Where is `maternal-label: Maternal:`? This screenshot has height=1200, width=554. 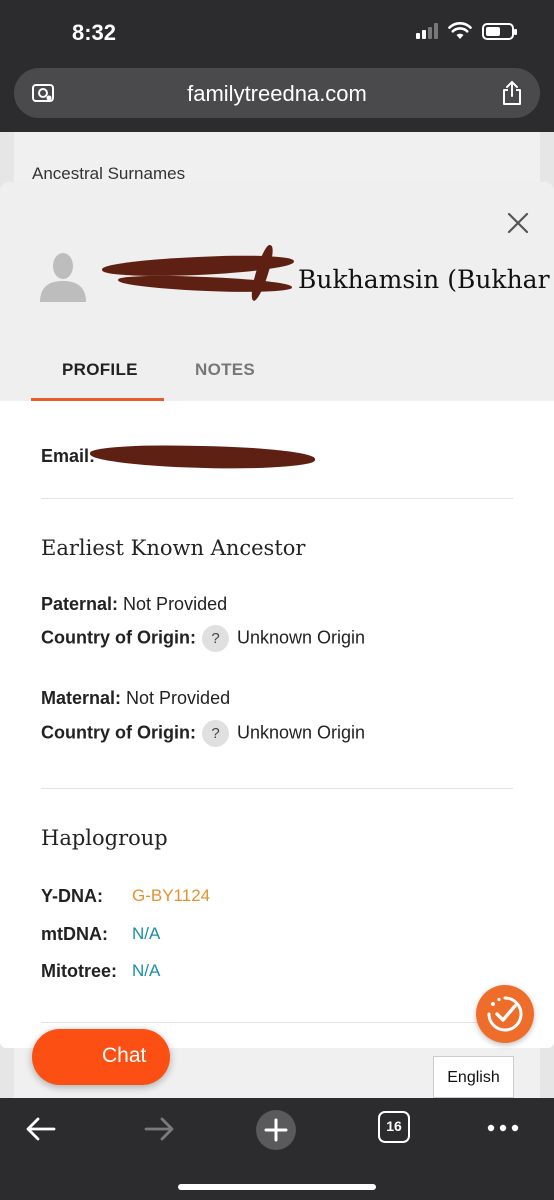
maternal-label: Maternal: is located at coordinates (81, 698).